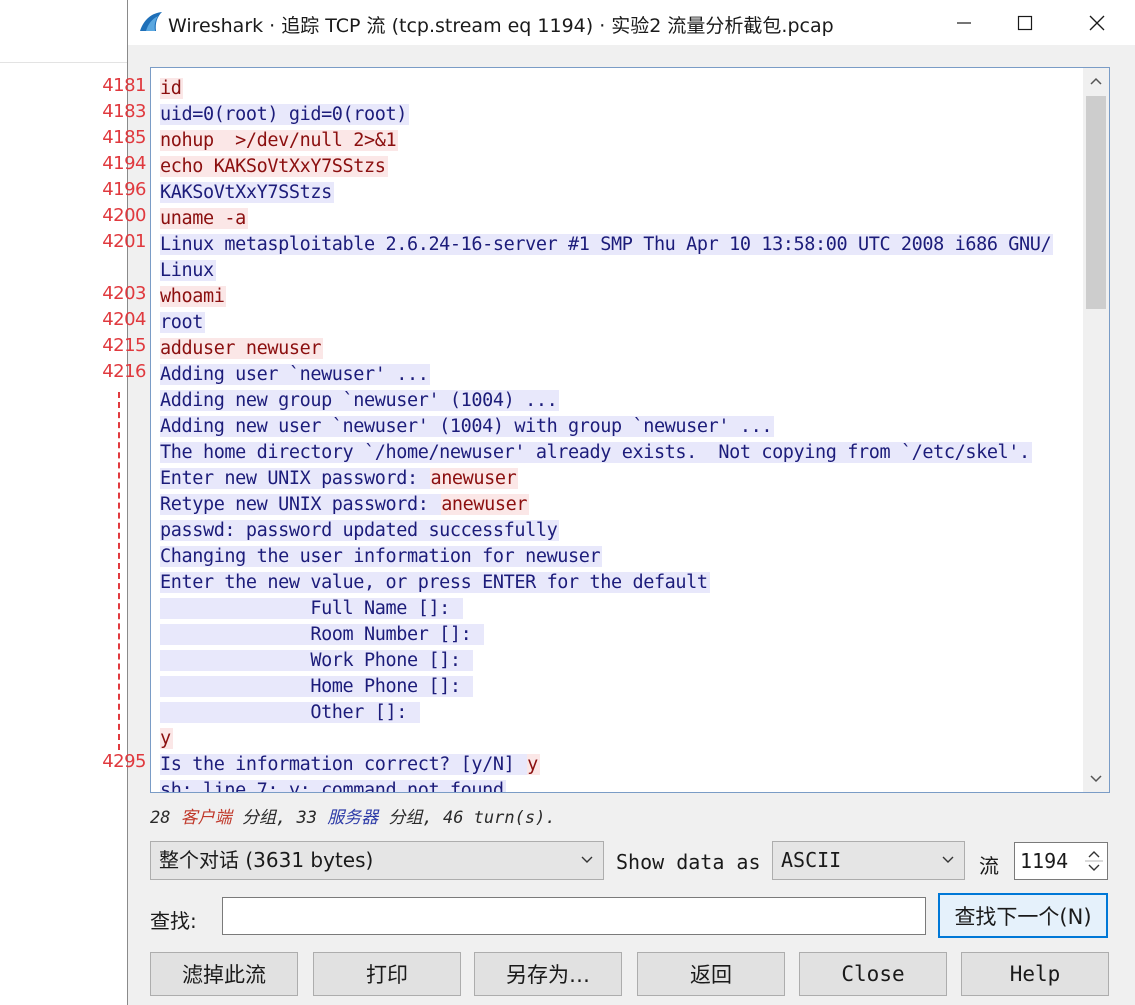 The width and height of the screenshot is (1135, 1005). I want to click on summary-text-1: 分组,, so click(264, 818).